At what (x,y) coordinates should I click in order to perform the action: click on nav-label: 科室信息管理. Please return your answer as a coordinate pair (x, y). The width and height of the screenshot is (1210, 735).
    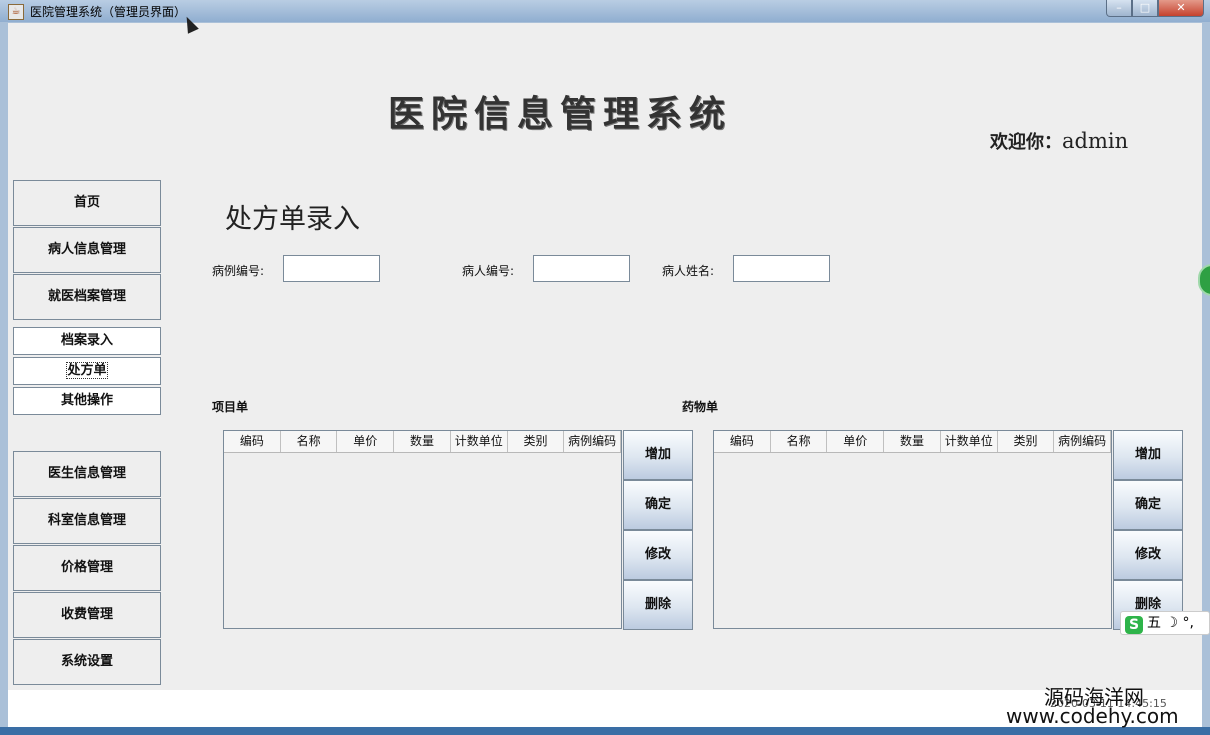
    Looking at the image, I should click on (86, 520).